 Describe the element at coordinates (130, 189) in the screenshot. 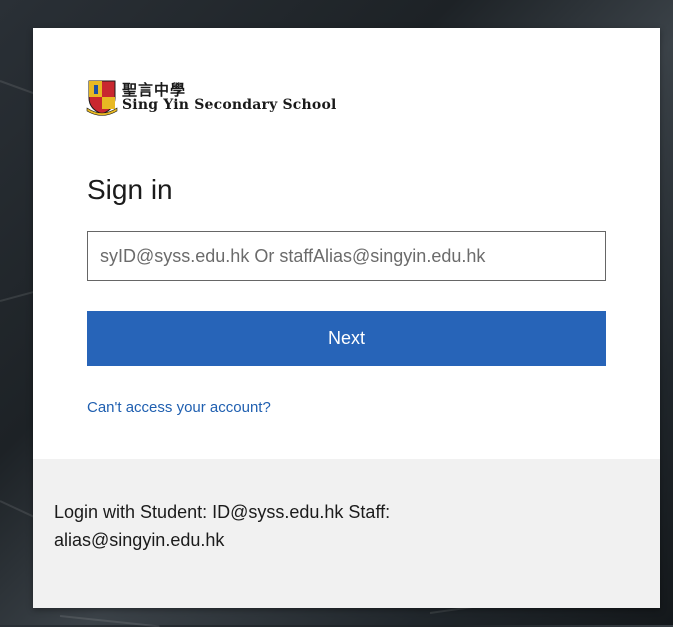

I see `page-title: Sign in` at that location.